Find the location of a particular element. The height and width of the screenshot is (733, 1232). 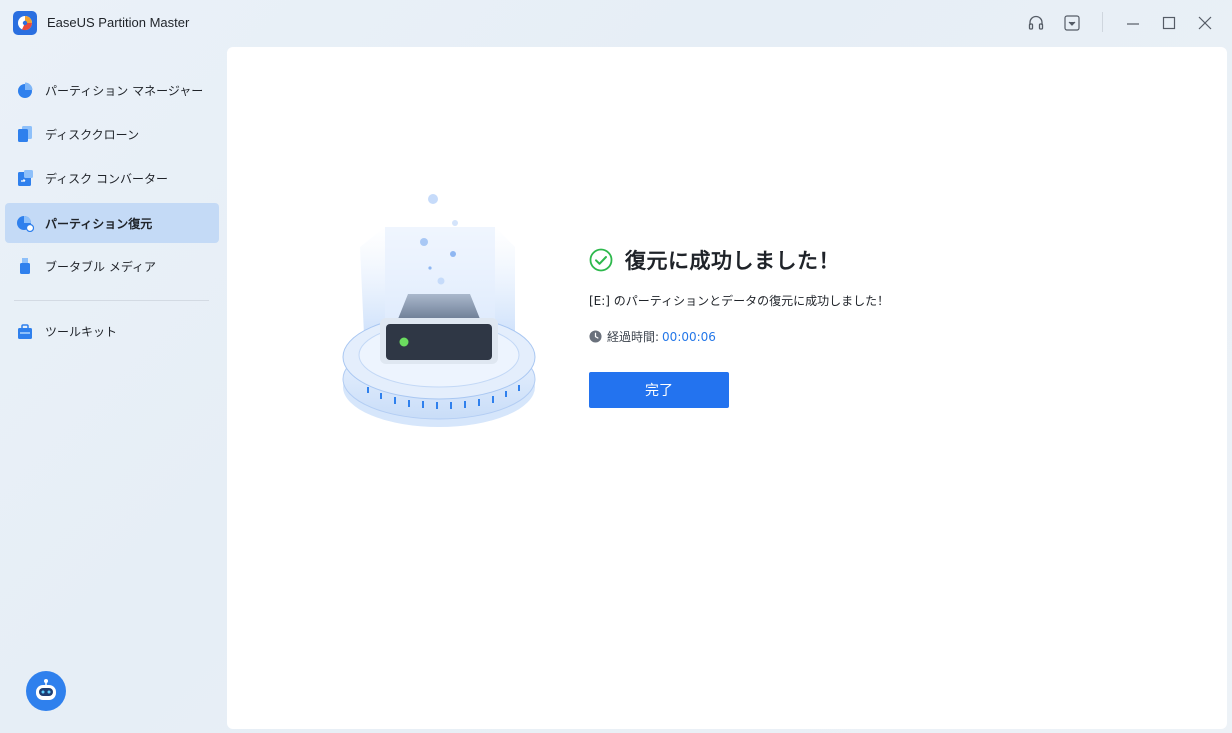

result-message: [E:] のパーティションとデータの復元に成功しました！ is located at coordinates (739, 301).